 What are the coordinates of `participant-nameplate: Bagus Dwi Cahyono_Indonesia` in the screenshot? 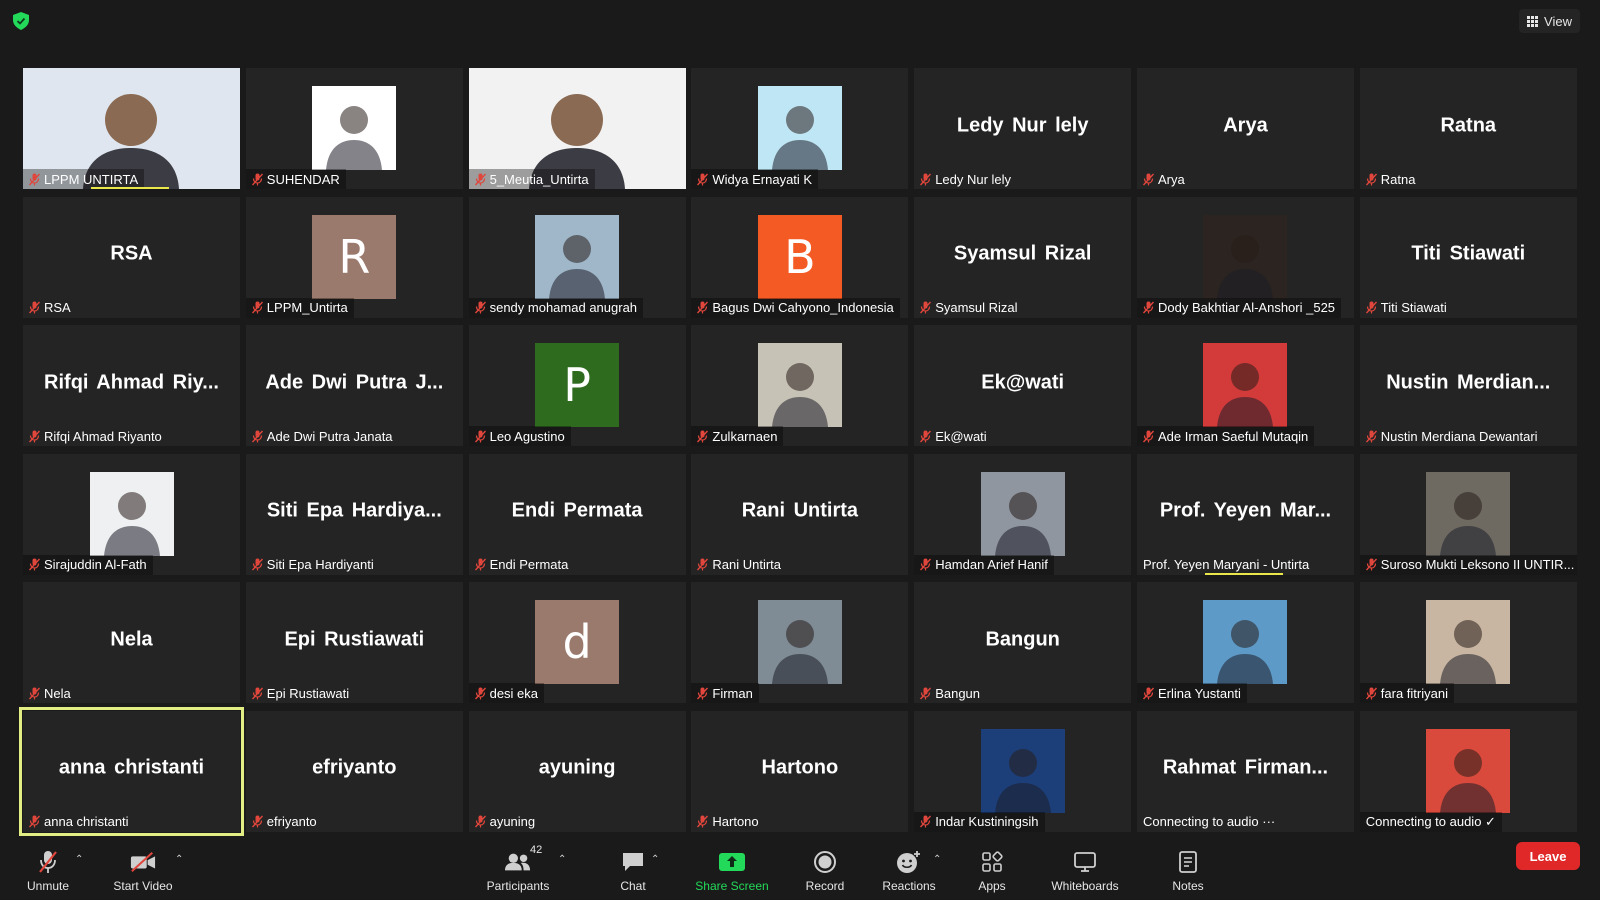 It's located at (795, 307).